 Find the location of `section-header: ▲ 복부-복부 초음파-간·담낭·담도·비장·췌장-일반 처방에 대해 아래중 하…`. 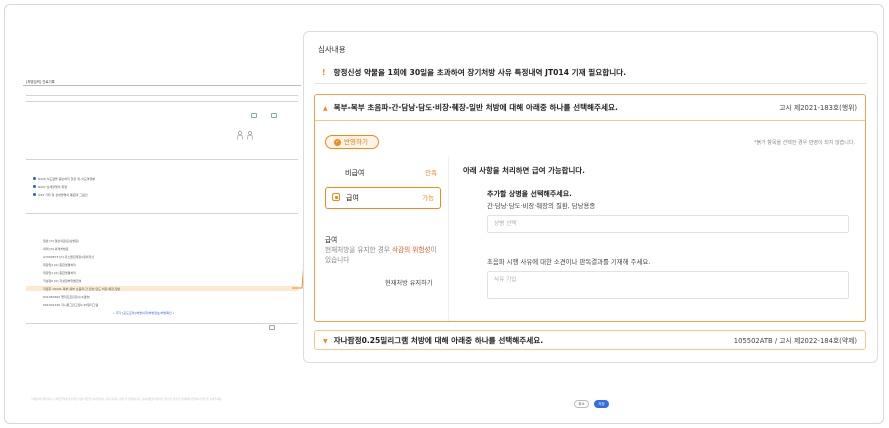

section-header: ▲ 복부-복부 초음파-간·담낭·담도·비장·췌장-일반 처방에 대해 아래중 하… is located at coordinates (590, 108).